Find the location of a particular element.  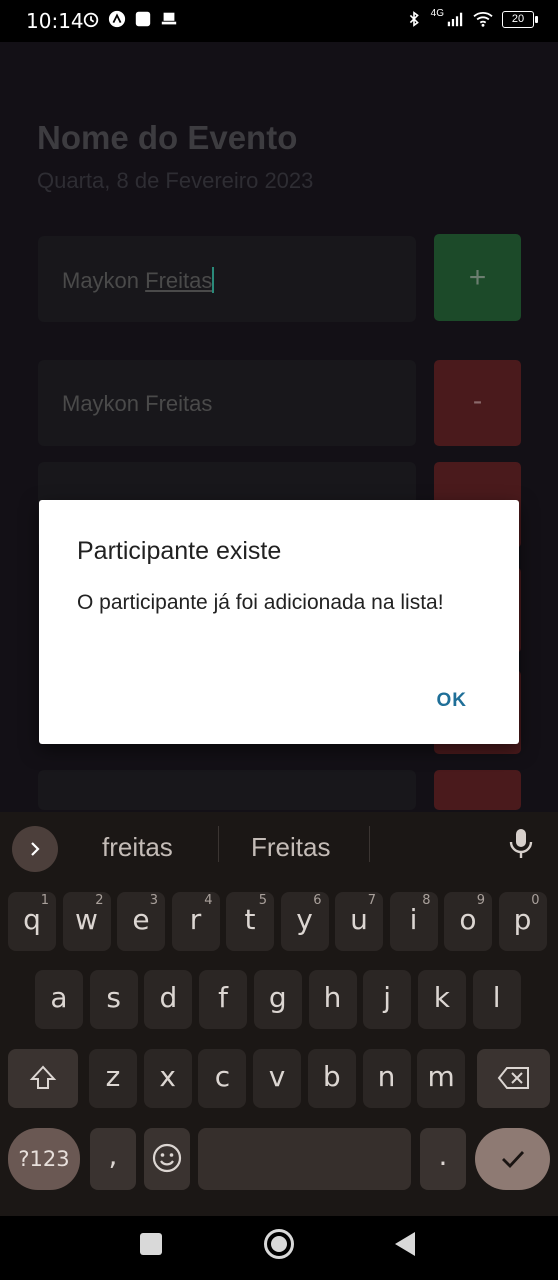

key-t: 5t is located at coordinates (250, 921).